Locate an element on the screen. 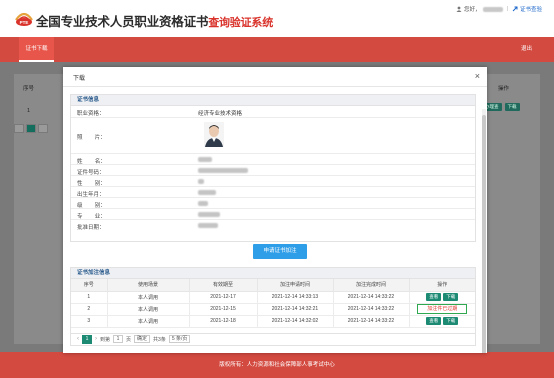  goto-button: 确定 is located at coordinates (142, 339).